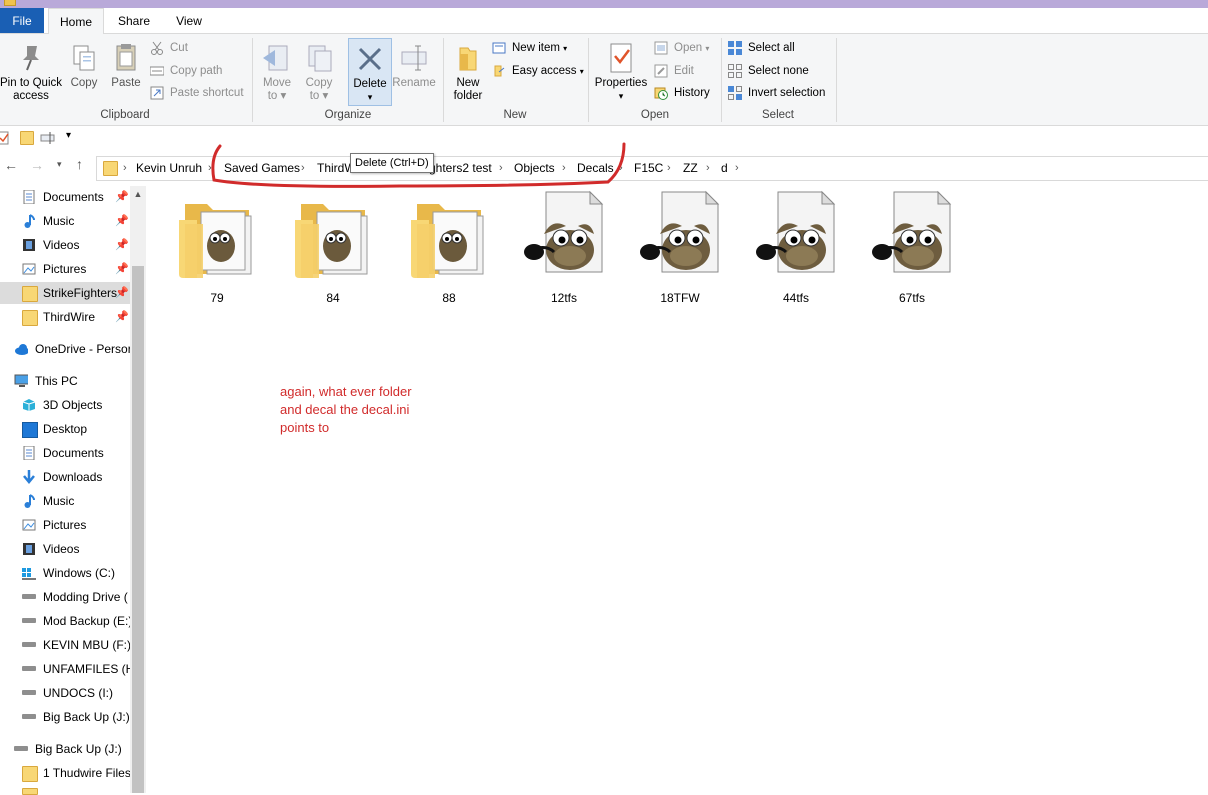  What do you see at coordinates (22, 20) in the screenshot?
I see `tab-file: File` at bounding box center [22, 20].